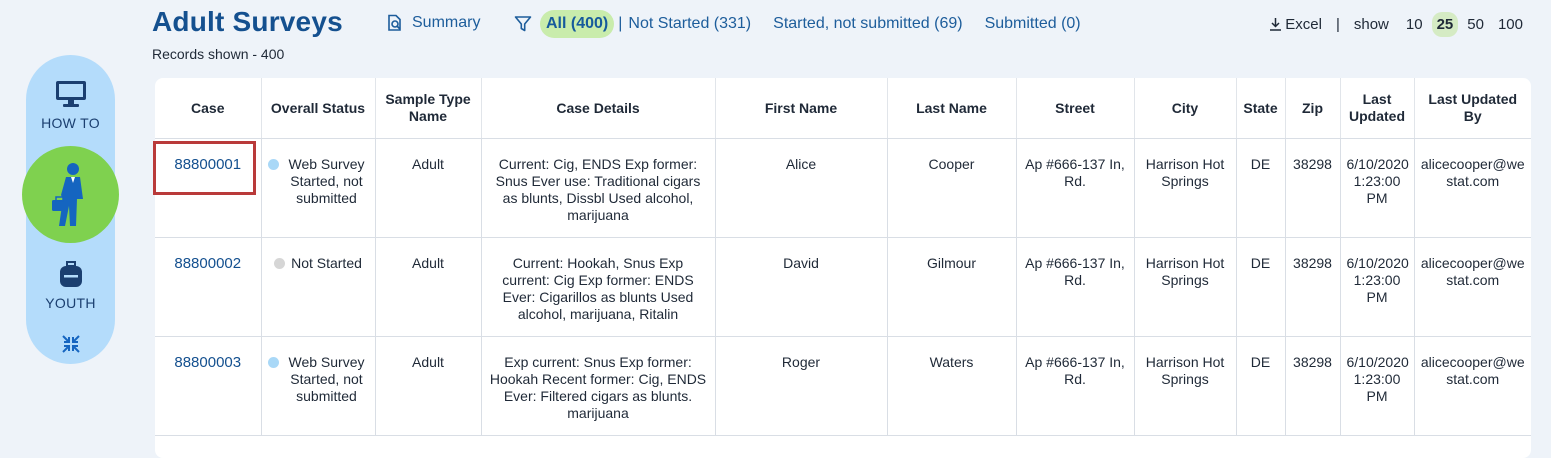 The width and height of the screenshot is (1551, 458). What do you see at coordinates (800, 386) in the screenshot?
I see `first-name-cell: Roger` at bounding box center [800, 386].